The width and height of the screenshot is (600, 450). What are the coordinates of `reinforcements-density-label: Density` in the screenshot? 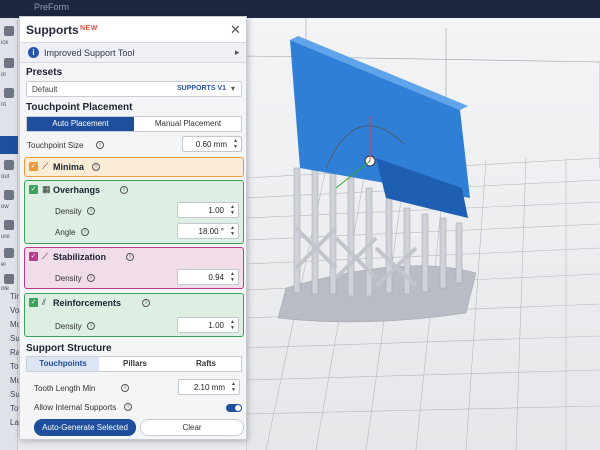 It's located at (68, 326).